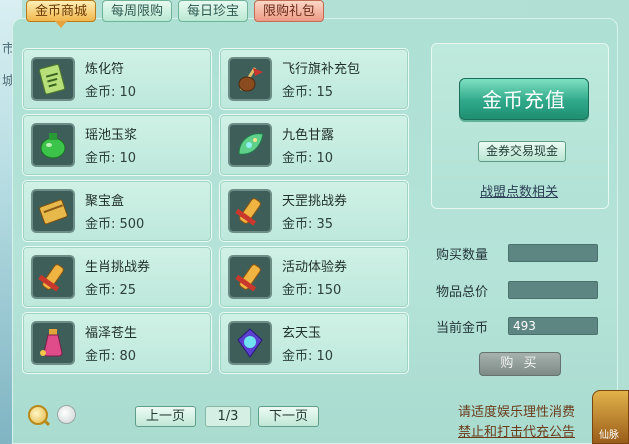 The height and width of the screenshot is (444, 629). I want to click on search-icon, so click(38, 415).